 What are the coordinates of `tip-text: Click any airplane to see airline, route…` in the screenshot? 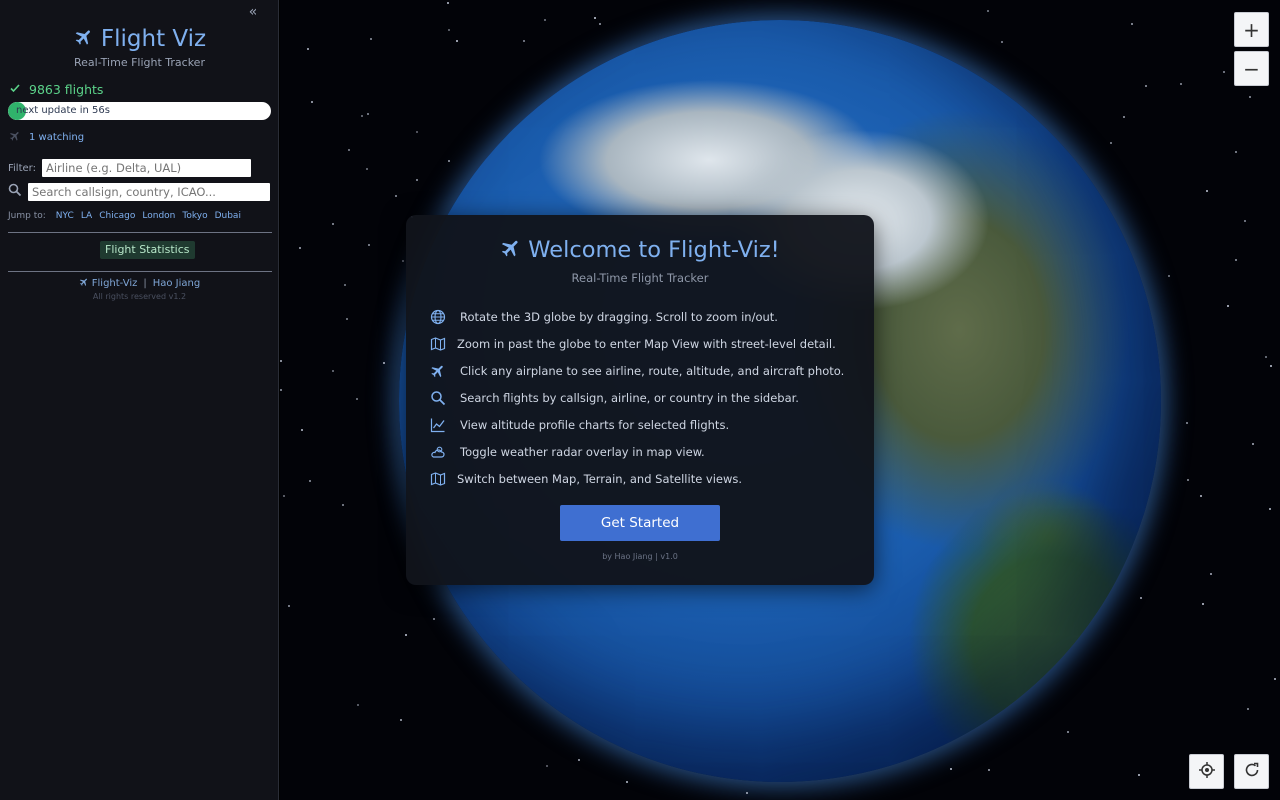 It's located at (652, 370).